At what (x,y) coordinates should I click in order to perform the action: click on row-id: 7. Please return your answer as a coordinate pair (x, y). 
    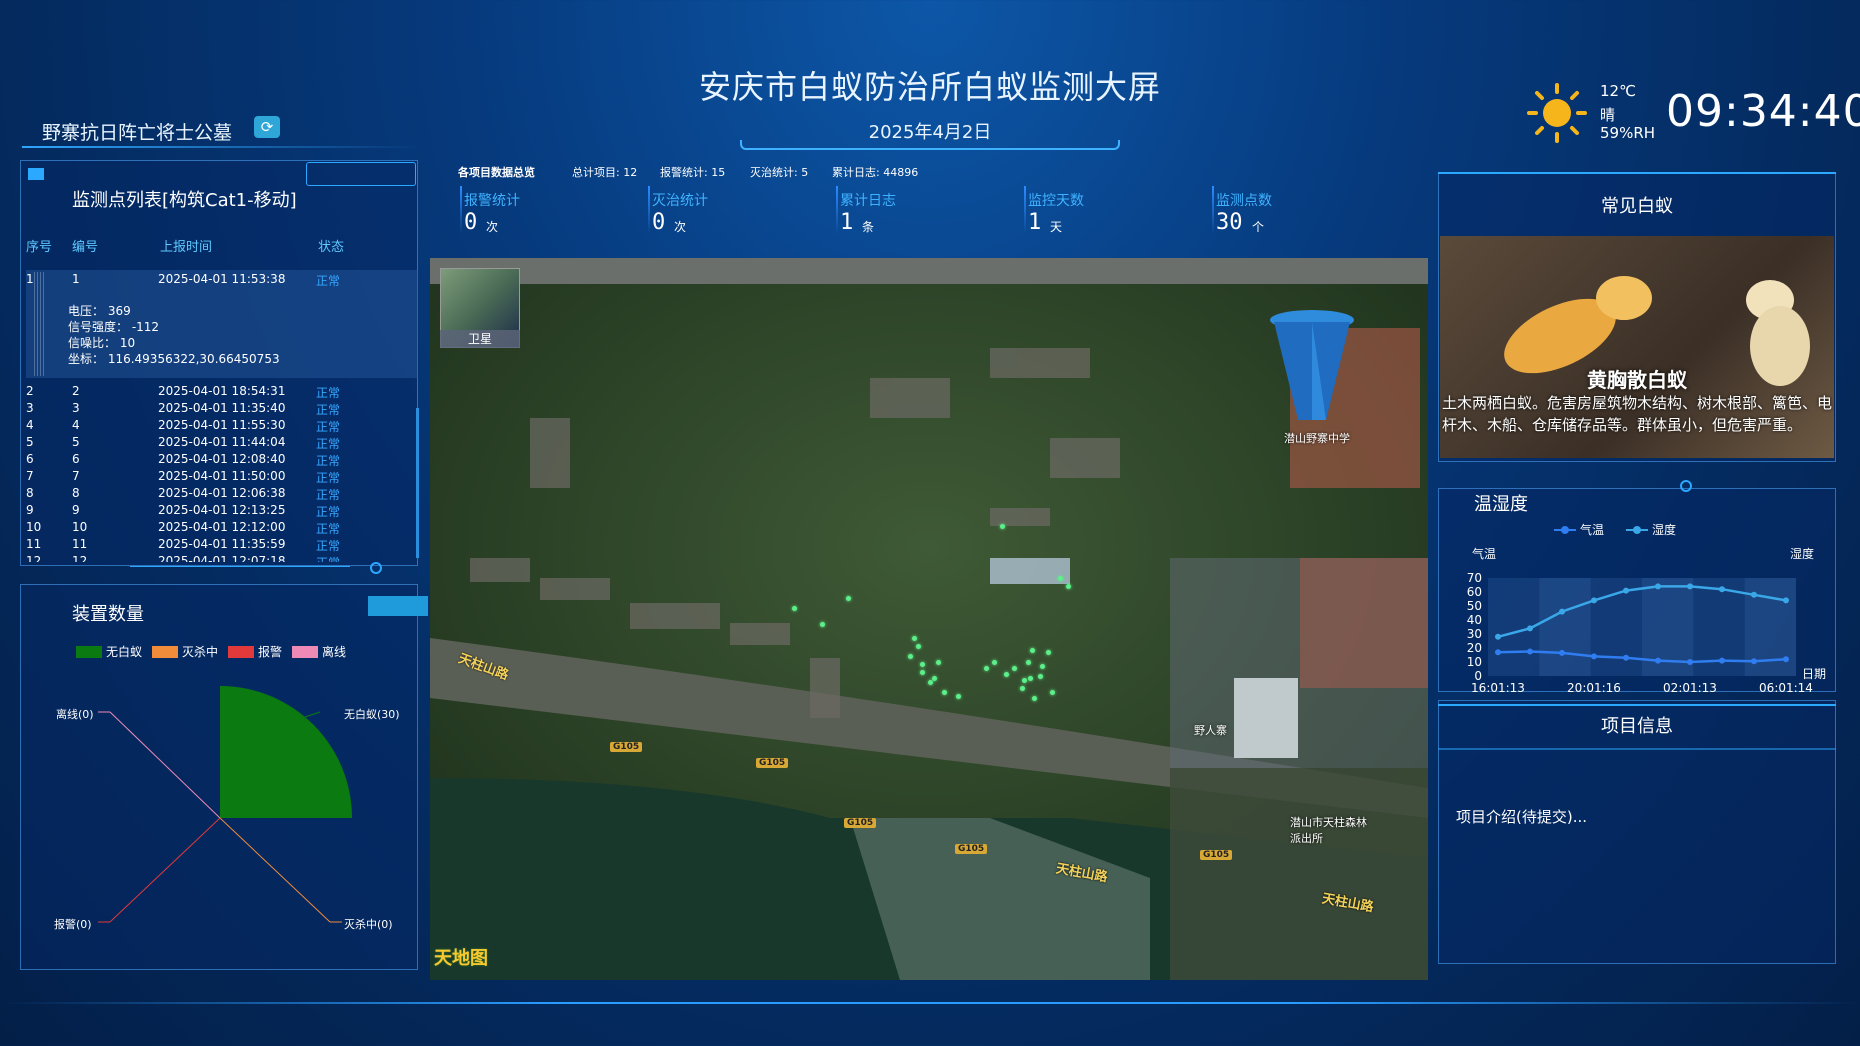
    Looking at the image, I should click on (76, 476).